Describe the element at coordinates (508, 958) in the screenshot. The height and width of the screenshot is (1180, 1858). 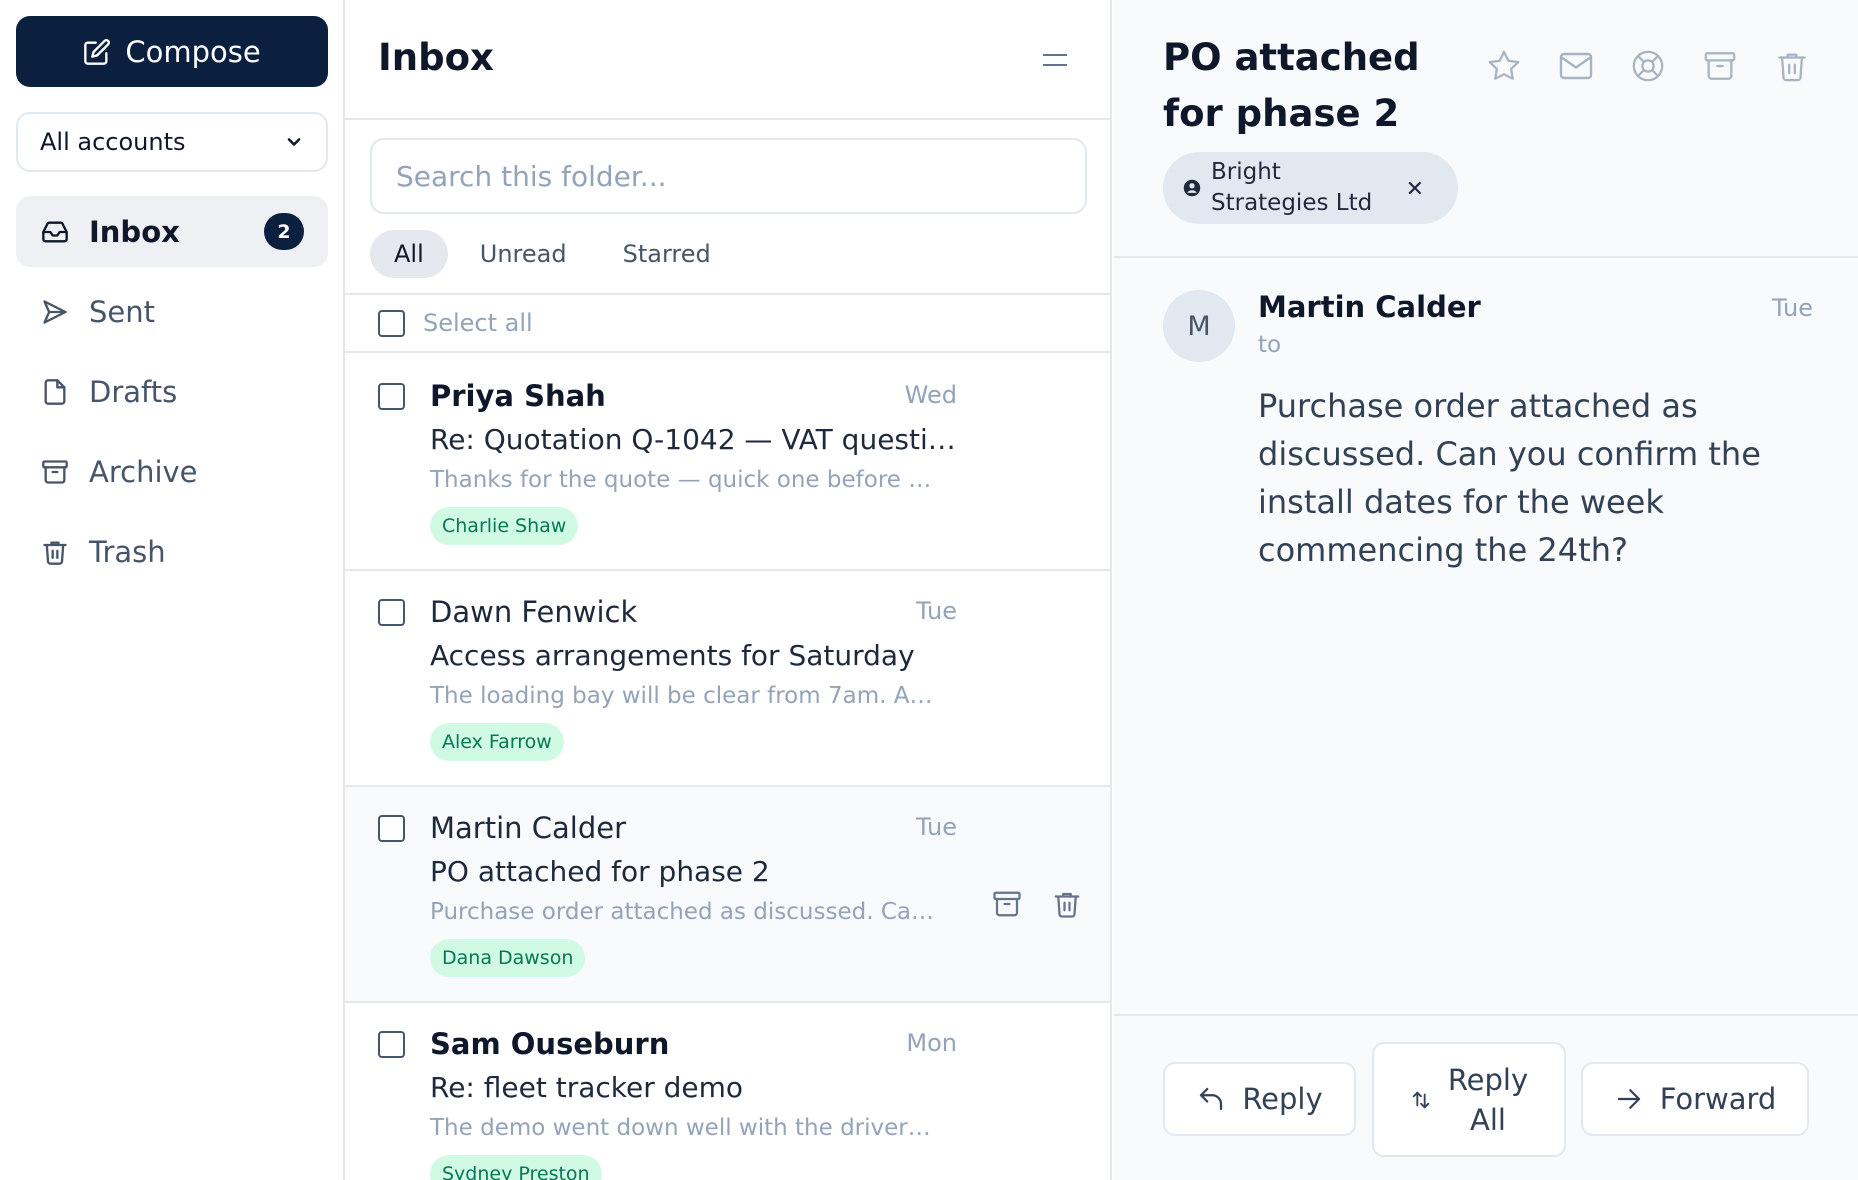
I see `contact-tag: Dana Dawson` at that location.